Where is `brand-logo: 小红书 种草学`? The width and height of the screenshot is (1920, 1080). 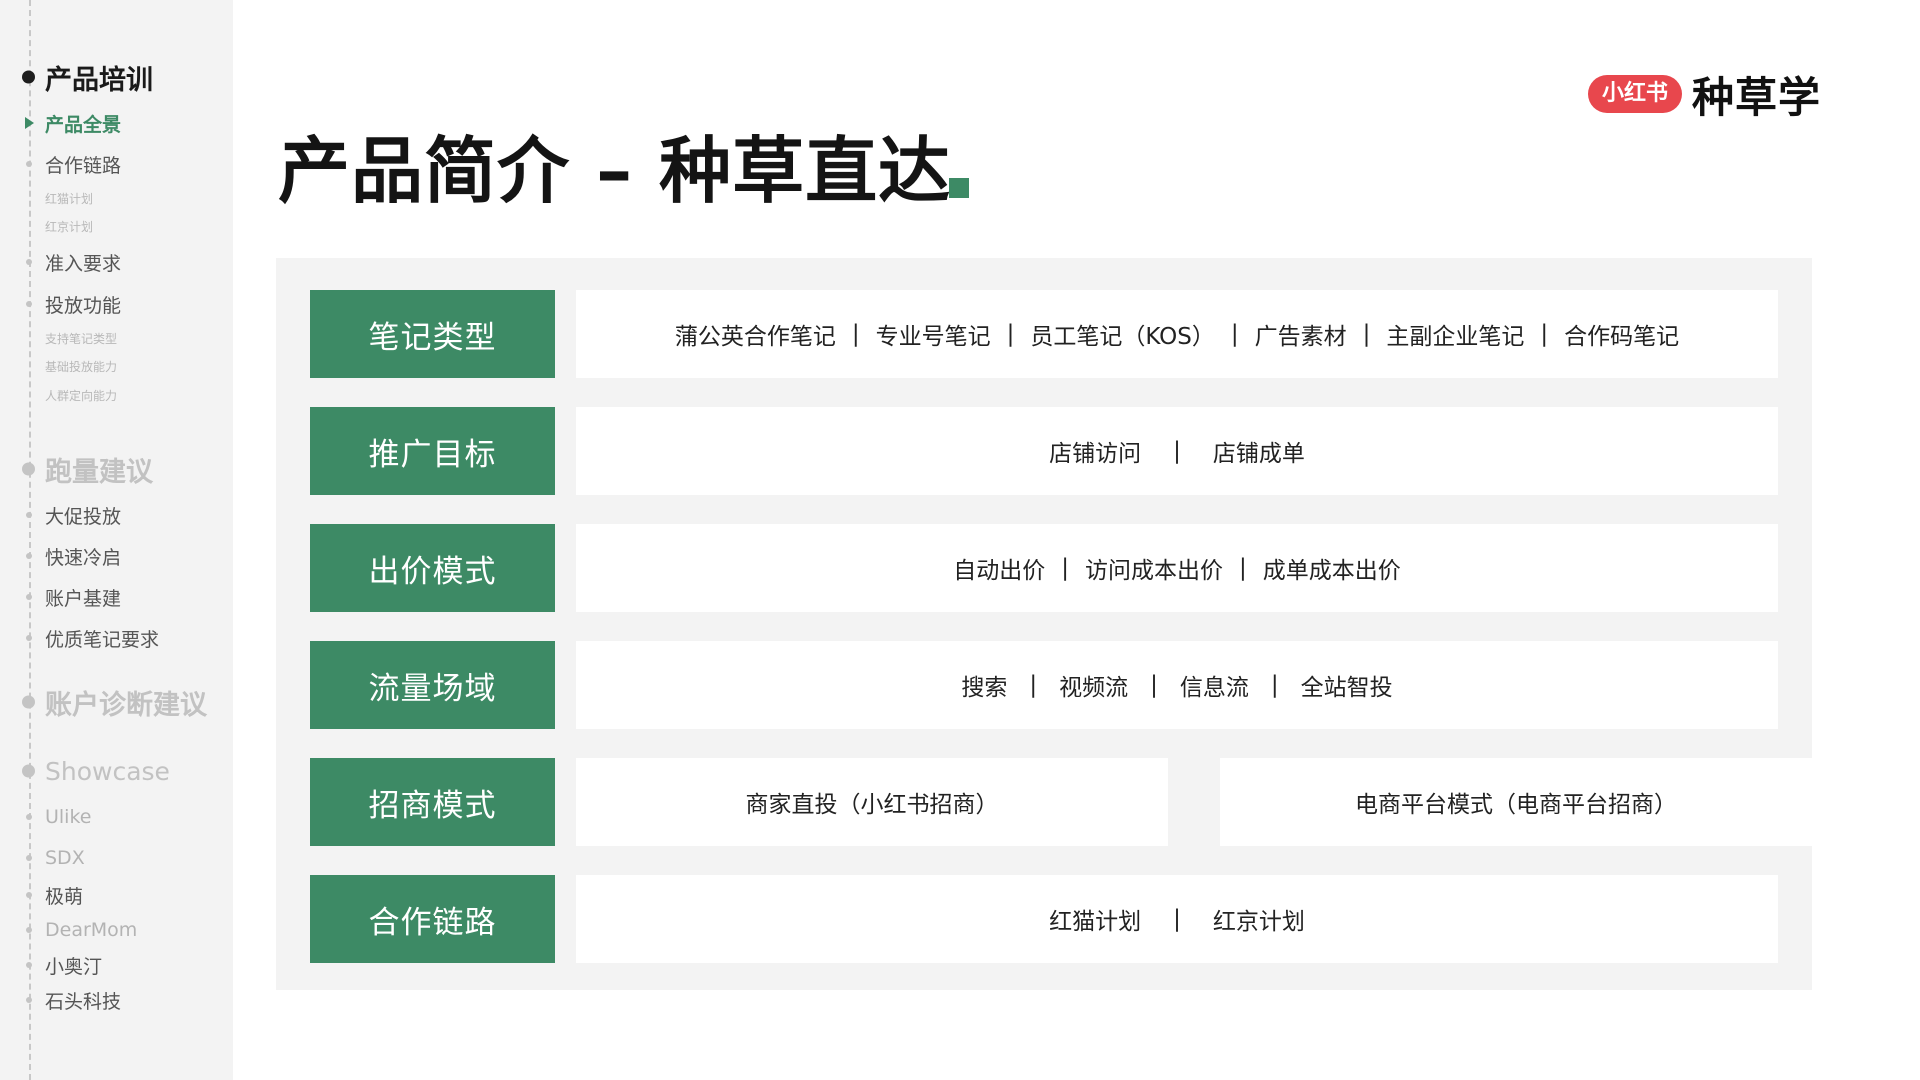
brand-logo: 小红书 种草学 is located at coordinates (1704, 95).